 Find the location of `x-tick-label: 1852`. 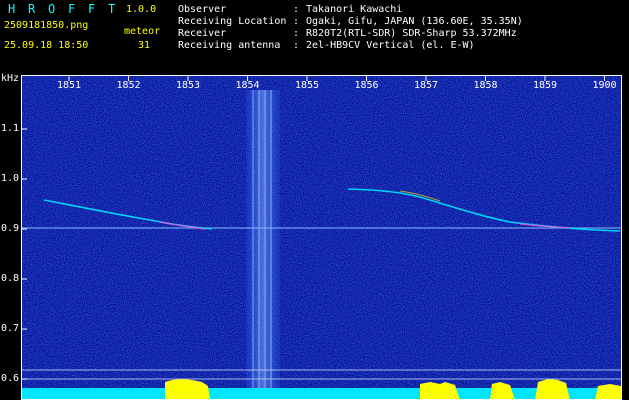

x-tick-label: 1852 is located at coordinates (128, 85).